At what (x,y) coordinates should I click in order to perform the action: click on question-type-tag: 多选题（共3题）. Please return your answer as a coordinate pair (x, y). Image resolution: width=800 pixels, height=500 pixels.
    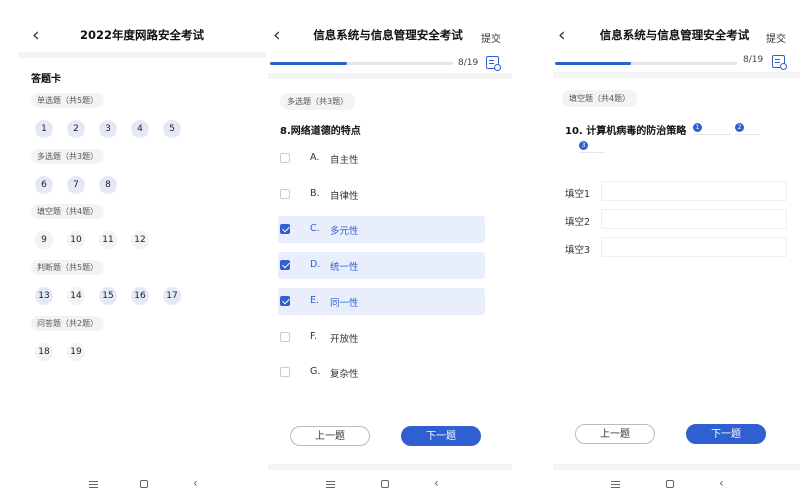
    Looking at the image, I should click on (318, 101).